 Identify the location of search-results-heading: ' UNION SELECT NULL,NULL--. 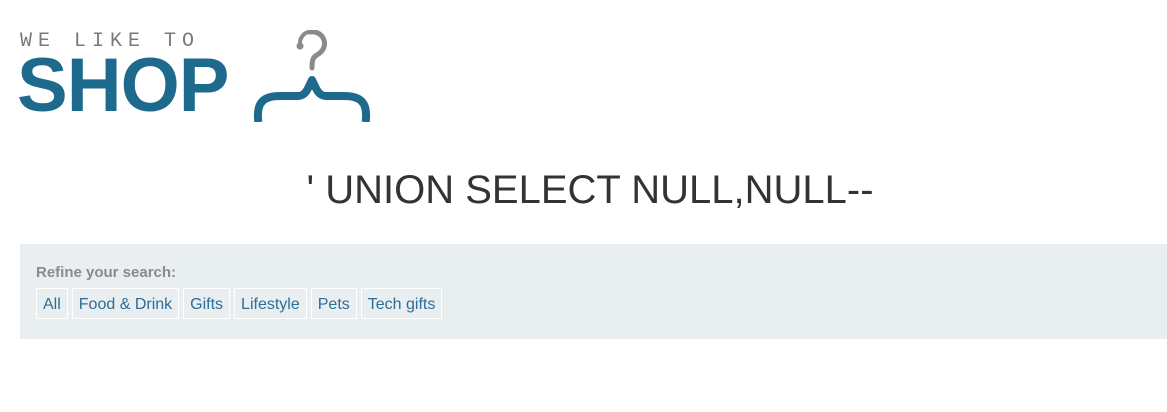
(590, 190).